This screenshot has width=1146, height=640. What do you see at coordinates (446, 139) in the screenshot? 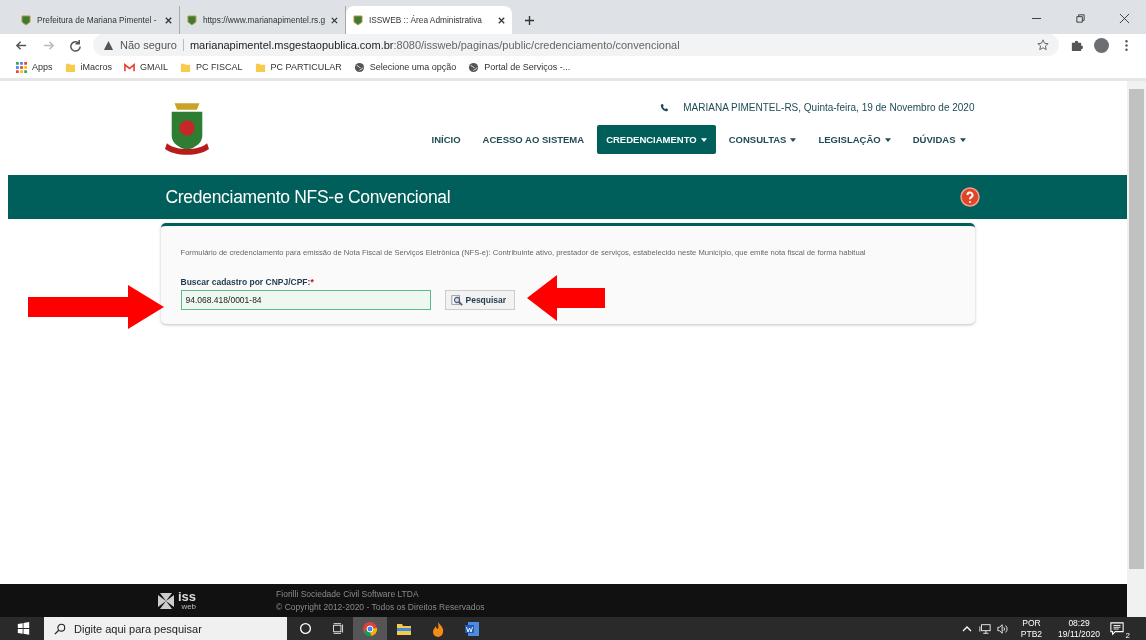
I see `nav-menu-item: INÍCIO` at bounding box center [446, 139].